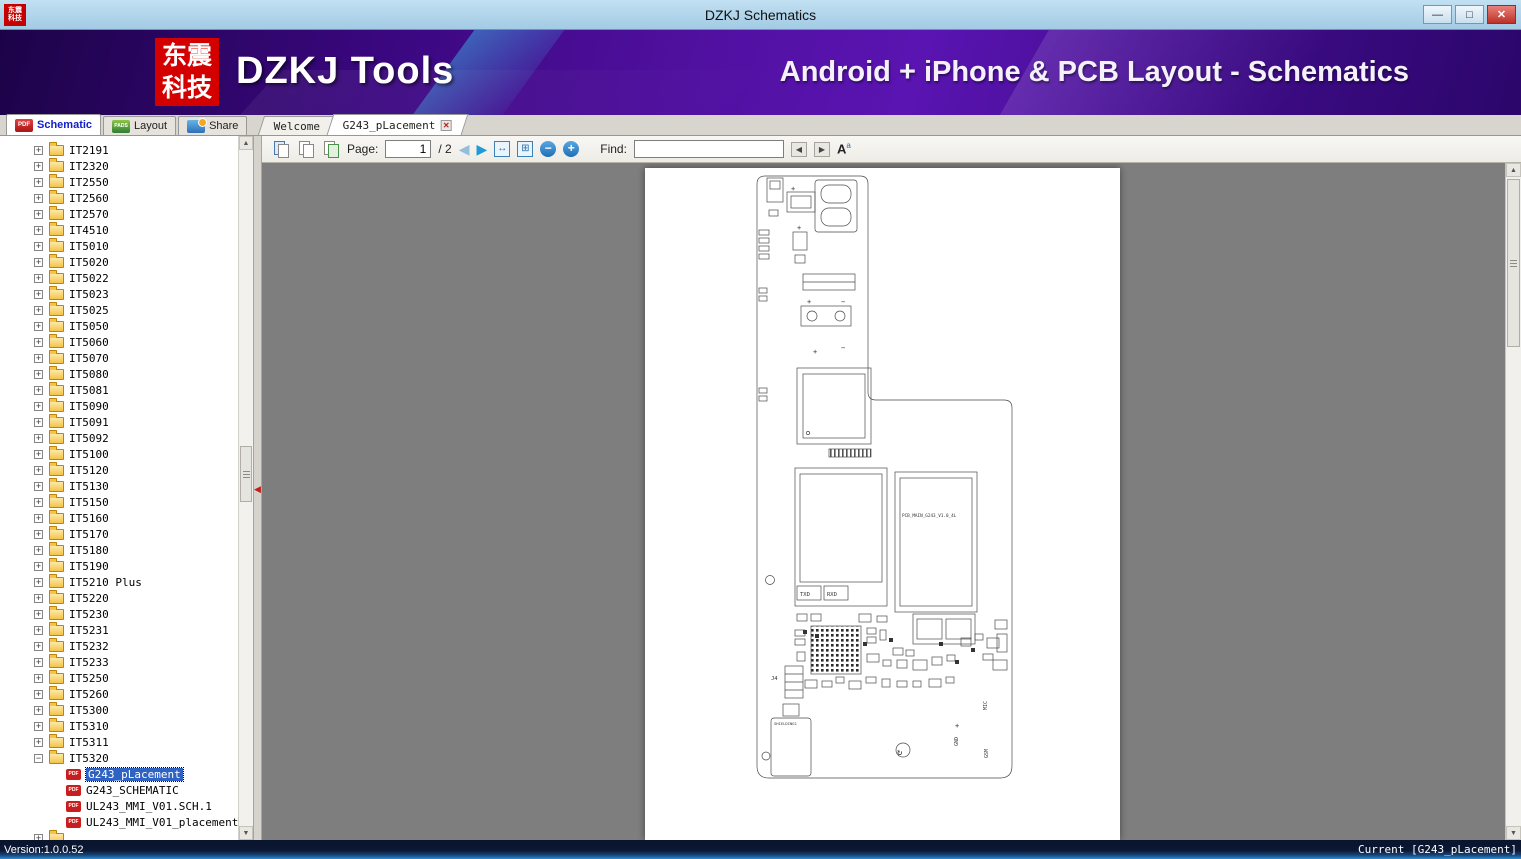 This screenshot has width=1521, height=859. What do you see at coordinates (1513, 263) in the screenshot?
I see `viewer-scroll-thumb` at bounding box center [1513, 263].